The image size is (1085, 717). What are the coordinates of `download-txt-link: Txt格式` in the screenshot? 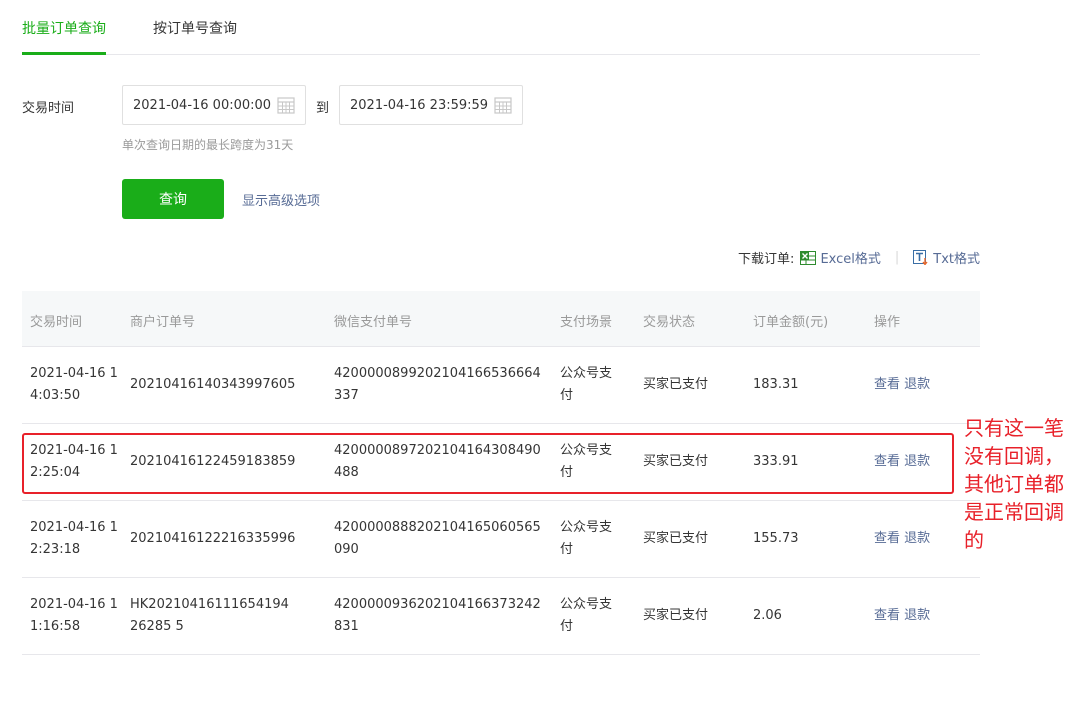 It's located at (946, 257).